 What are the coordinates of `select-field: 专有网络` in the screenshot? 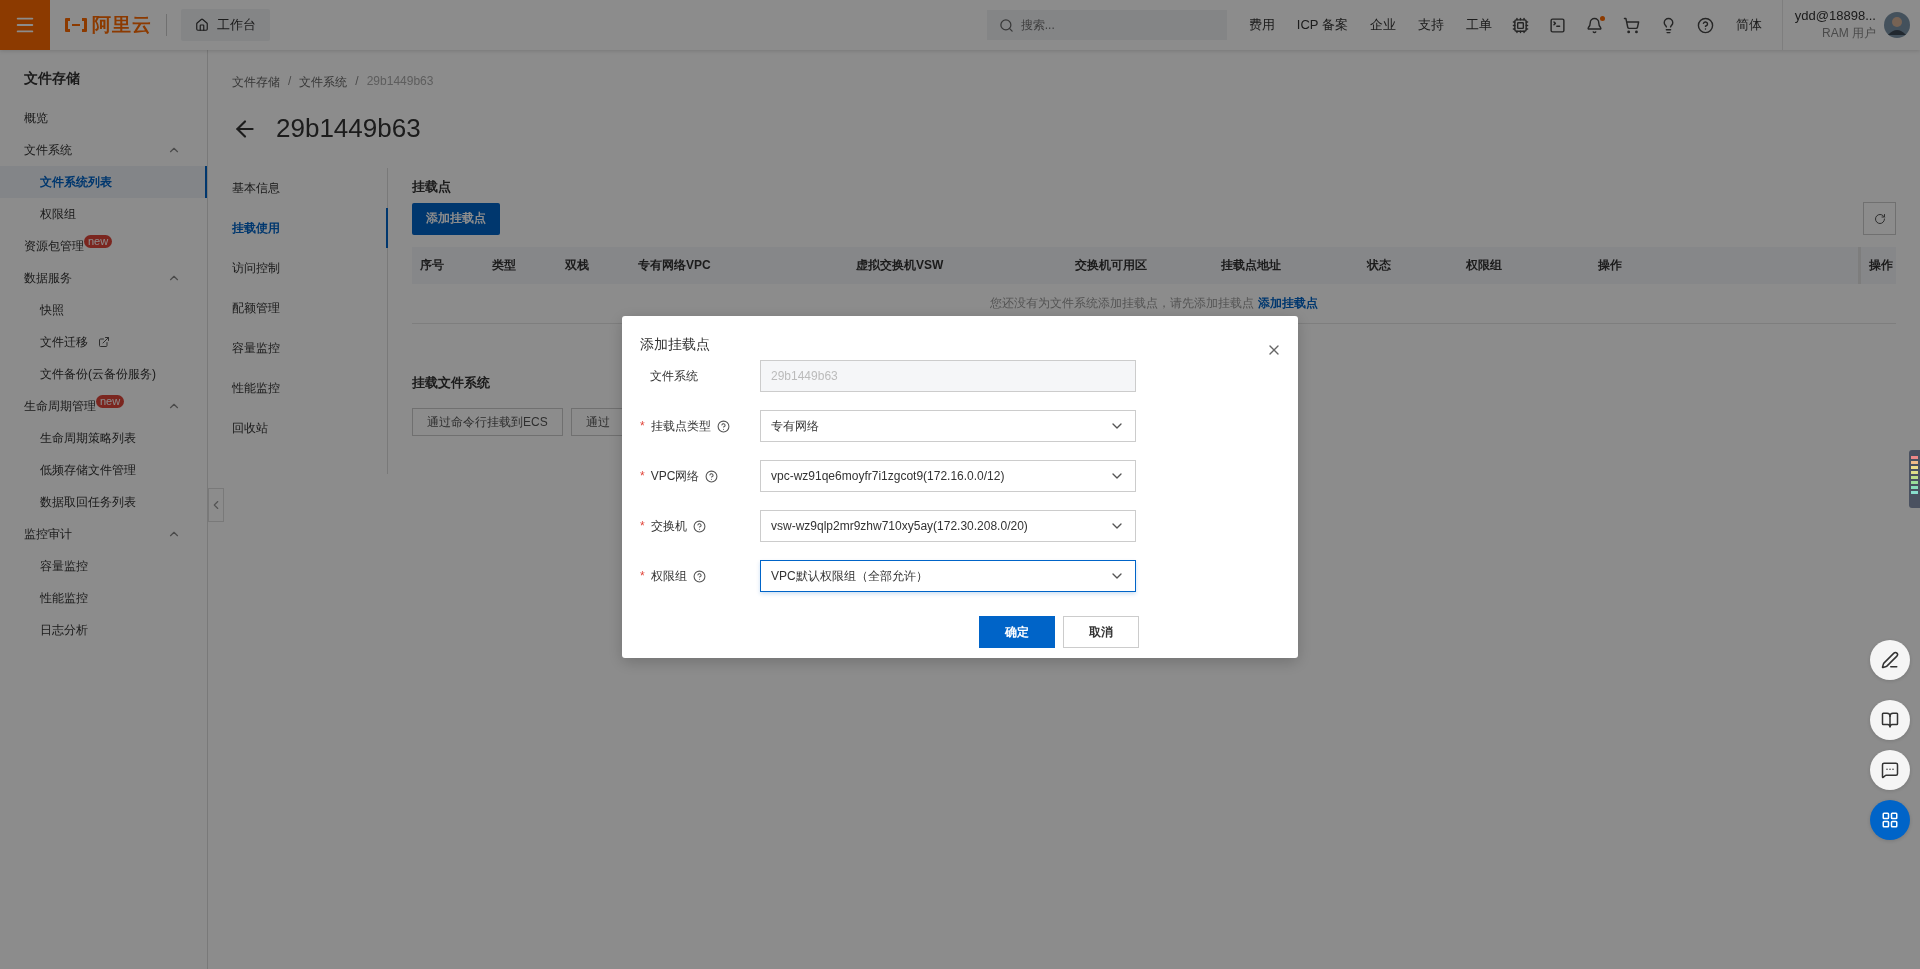 It's located at (948, 426).